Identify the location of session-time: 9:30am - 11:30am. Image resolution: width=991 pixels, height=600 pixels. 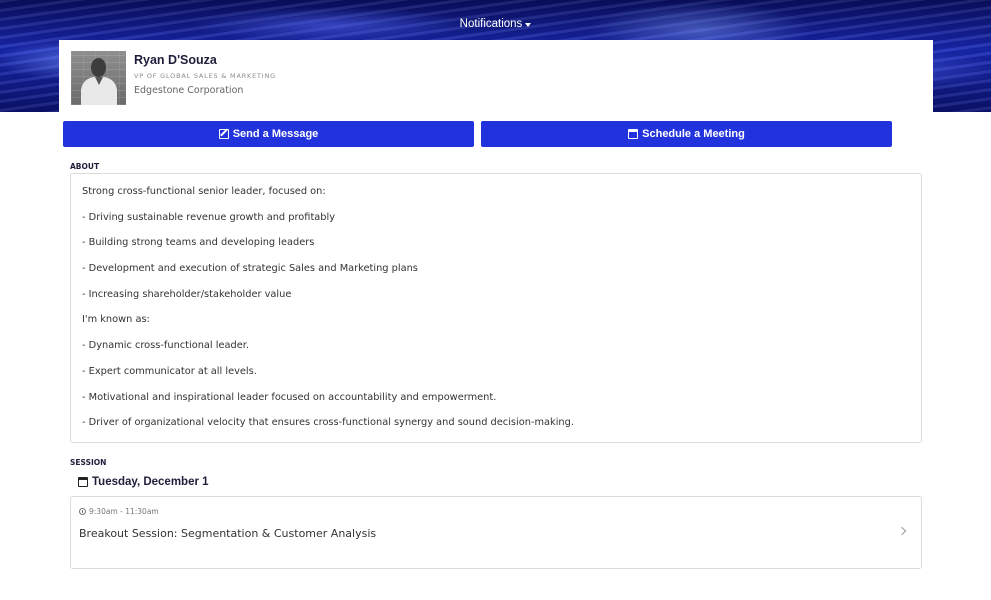
(119, 511).